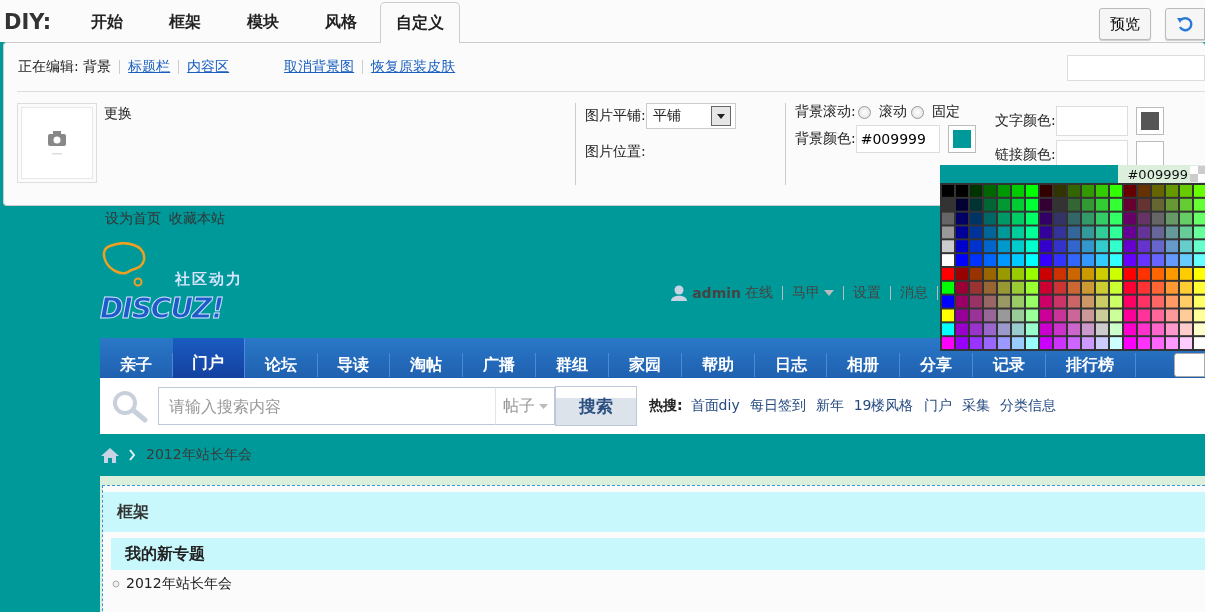  Describe the element at coordinates (165, 554) in the screenshot. I see `block-title: 我的新专题` at that location.